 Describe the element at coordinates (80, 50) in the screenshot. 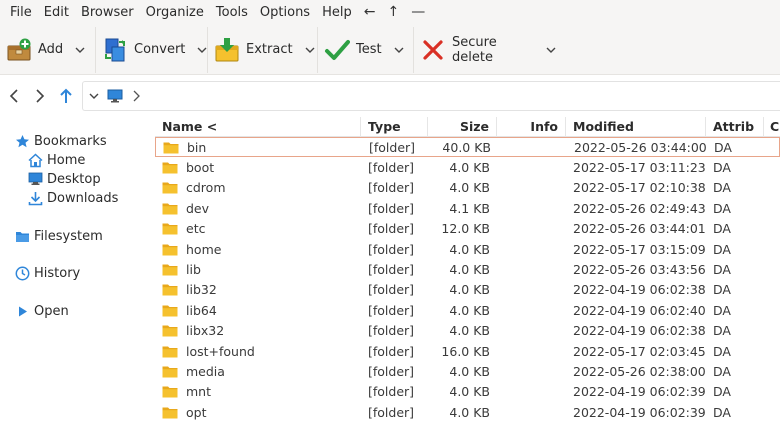

I see `add-dropdown-chevron-icon` at that location.